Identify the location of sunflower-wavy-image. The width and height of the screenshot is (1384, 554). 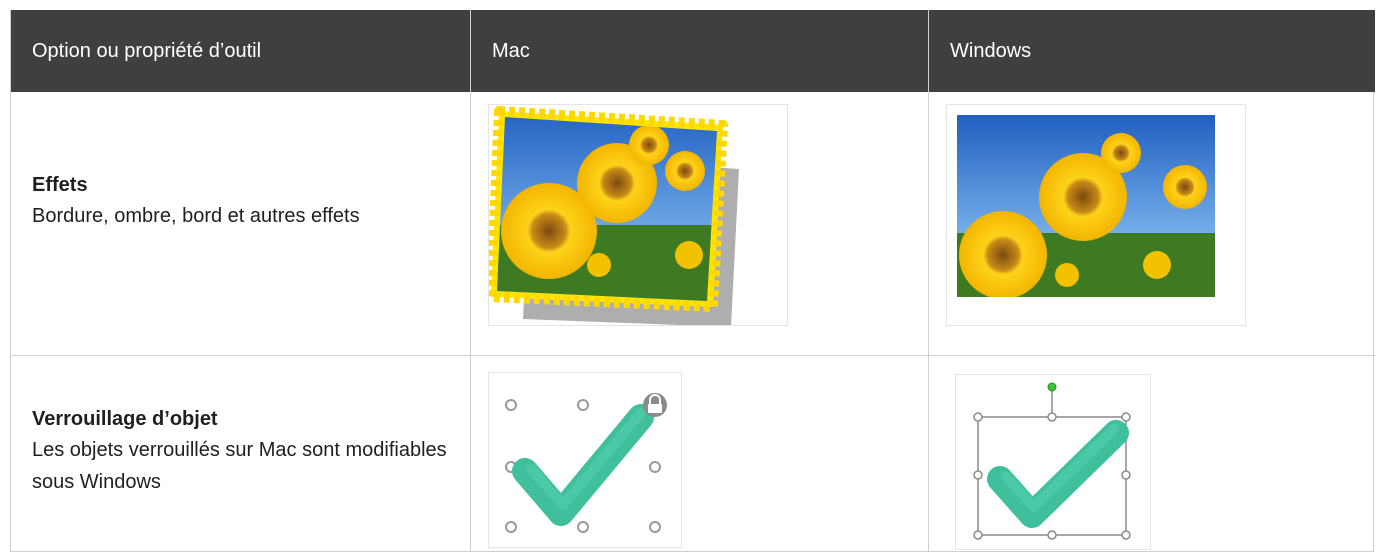
(612, 216).